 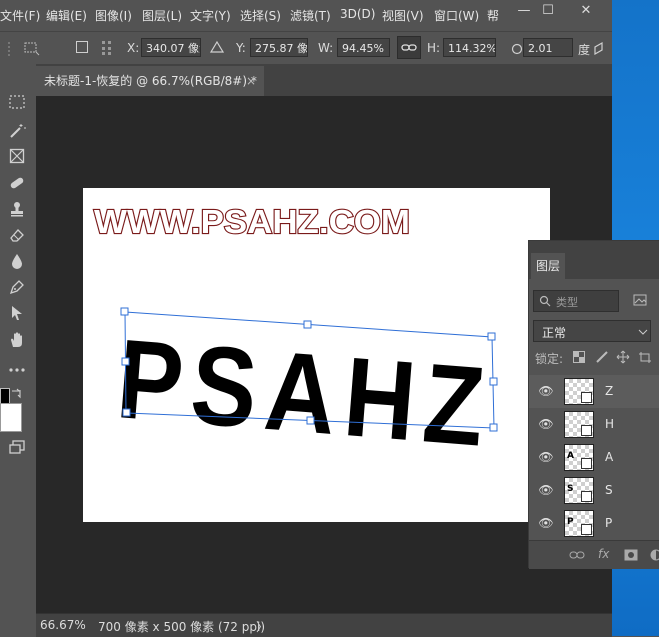 I want to click on menu-edit: 编辑(E), so click(x=66, y=15).